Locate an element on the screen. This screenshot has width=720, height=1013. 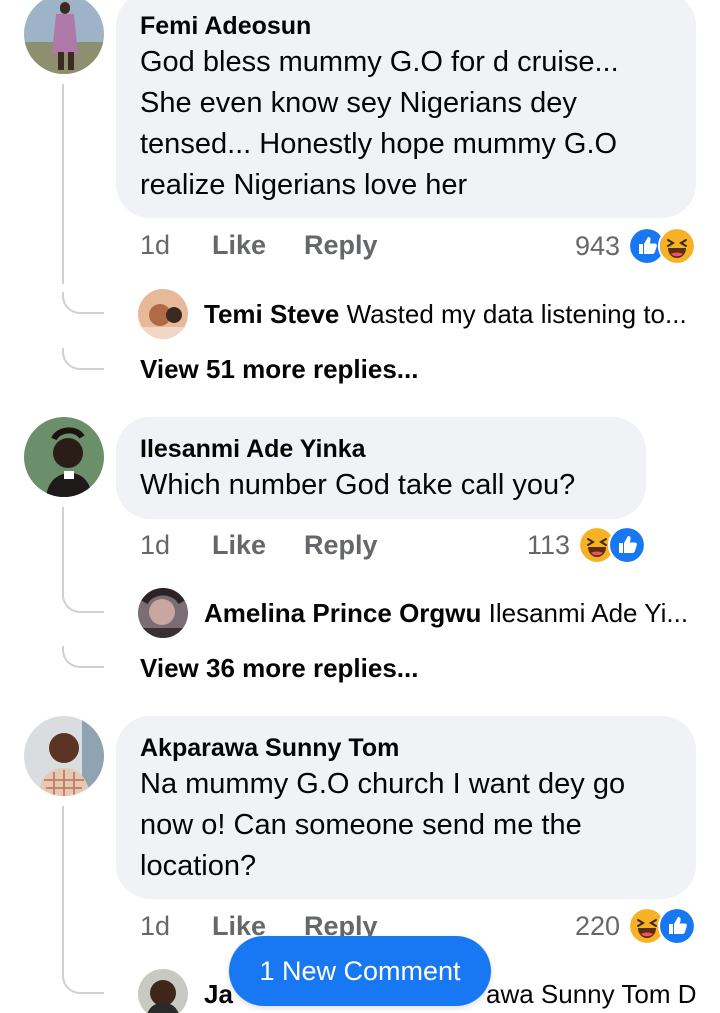
reaction-summary: 943 is located at coordinates (635, 246).